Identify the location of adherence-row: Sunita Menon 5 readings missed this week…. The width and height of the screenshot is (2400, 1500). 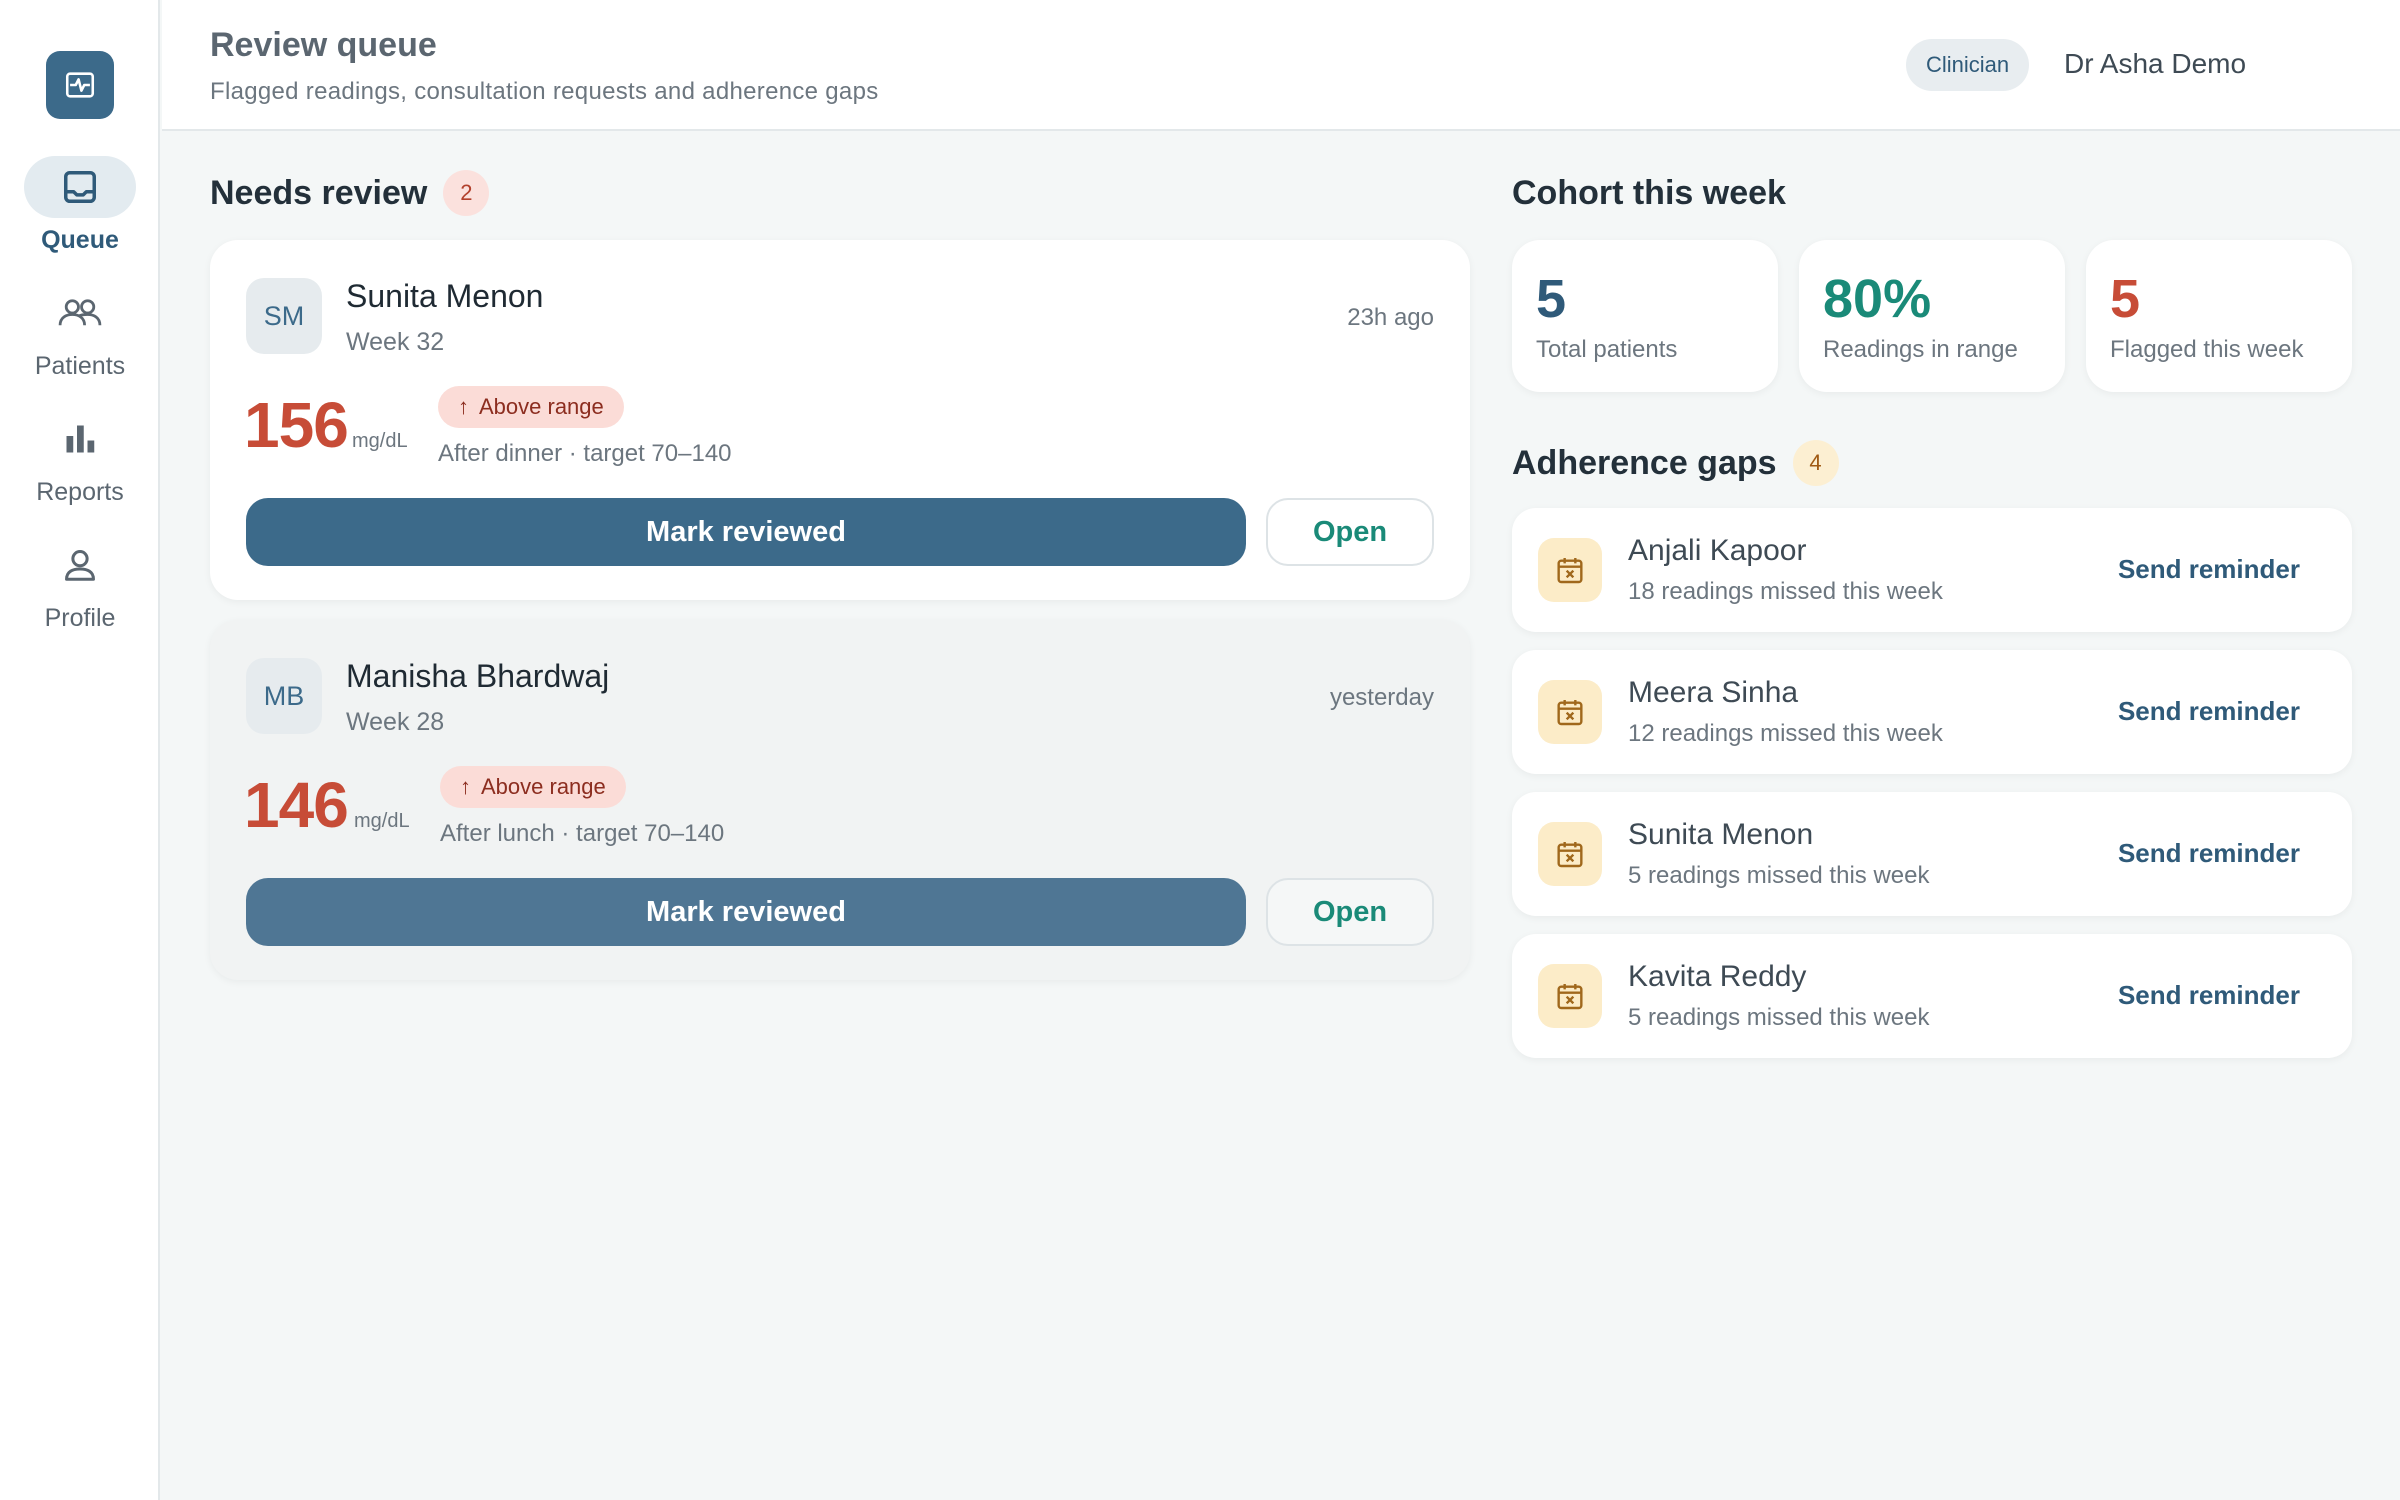
(1932, 854).